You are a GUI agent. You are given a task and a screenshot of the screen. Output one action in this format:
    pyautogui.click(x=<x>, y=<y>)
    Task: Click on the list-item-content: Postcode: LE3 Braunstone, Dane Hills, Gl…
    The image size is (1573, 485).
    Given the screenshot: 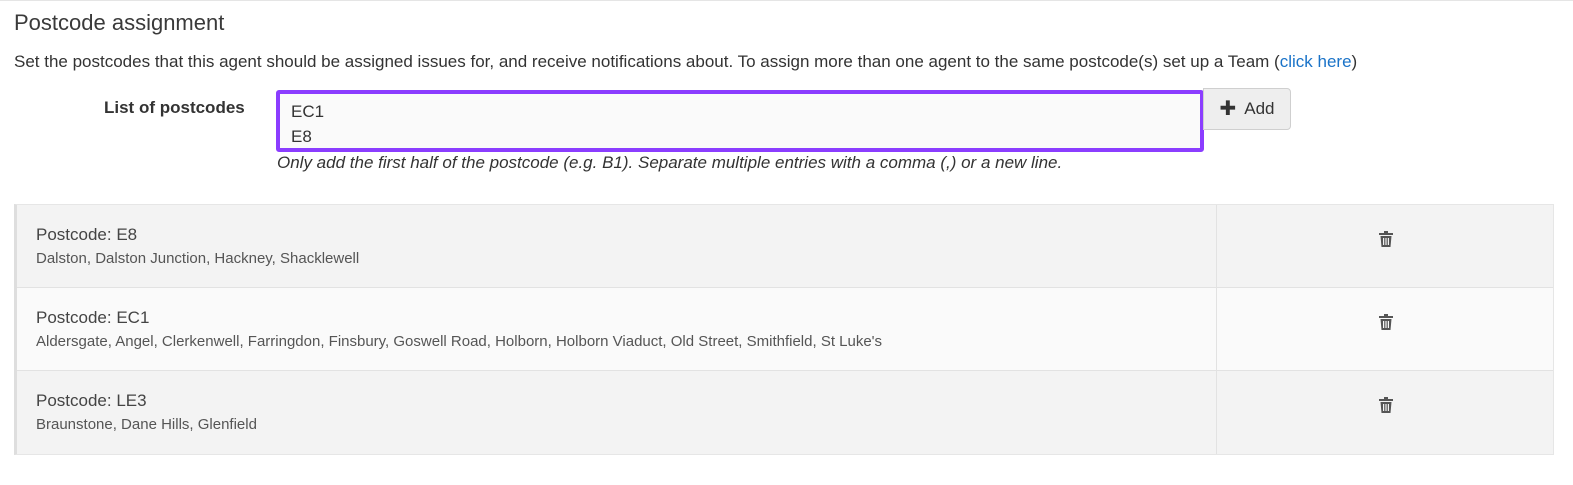 What is the action you would take?
    pyautogui.click(x=617, y=412)
    